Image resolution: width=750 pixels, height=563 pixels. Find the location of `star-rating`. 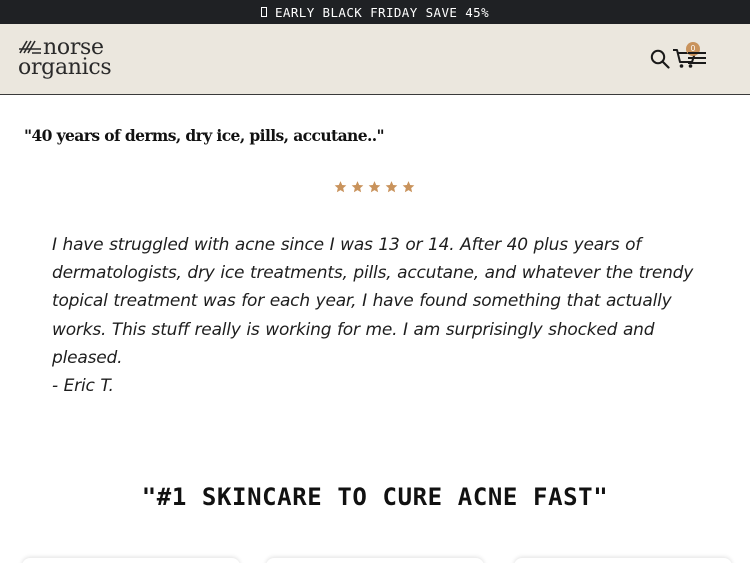

star-rating is located at coordinates (374, 187).